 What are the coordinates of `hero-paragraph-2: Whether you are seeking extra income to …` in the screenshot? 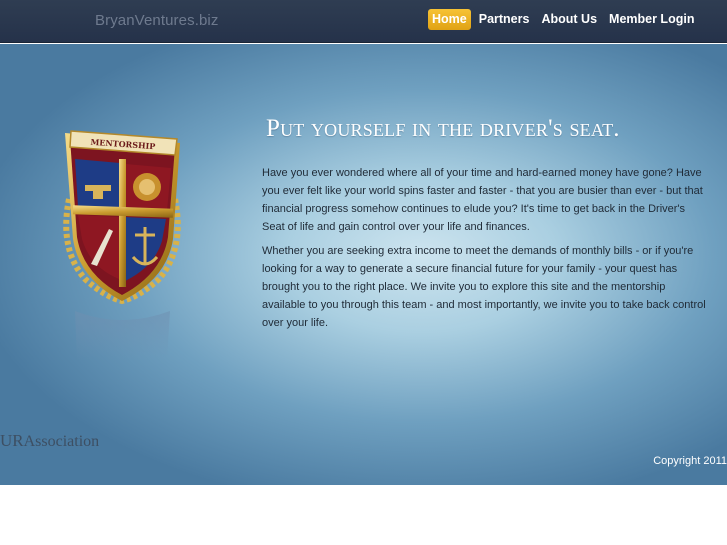 It's located at (484, 287).